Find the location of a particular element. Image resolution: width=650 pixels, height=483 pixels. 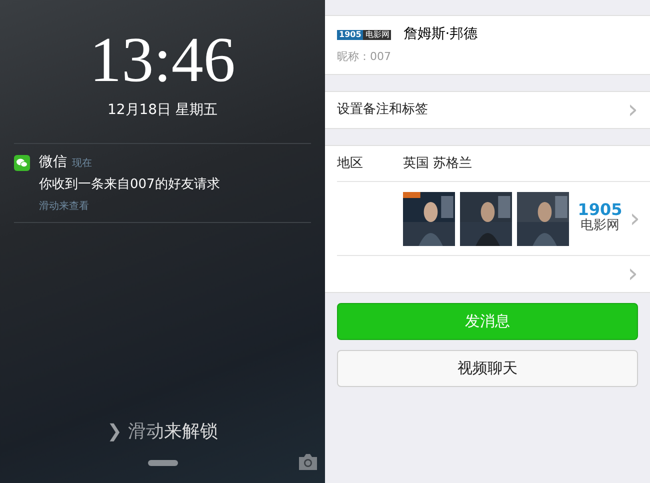

region-label: 地区 is located at coordinates (350, 163).